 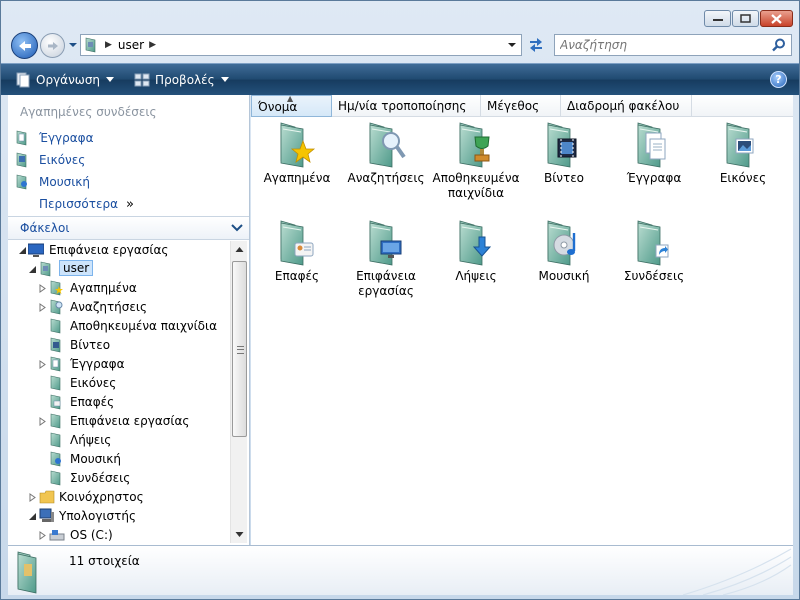 I want to click on tree-item-label: Συνδέσεις, so click(x=100, y=478).